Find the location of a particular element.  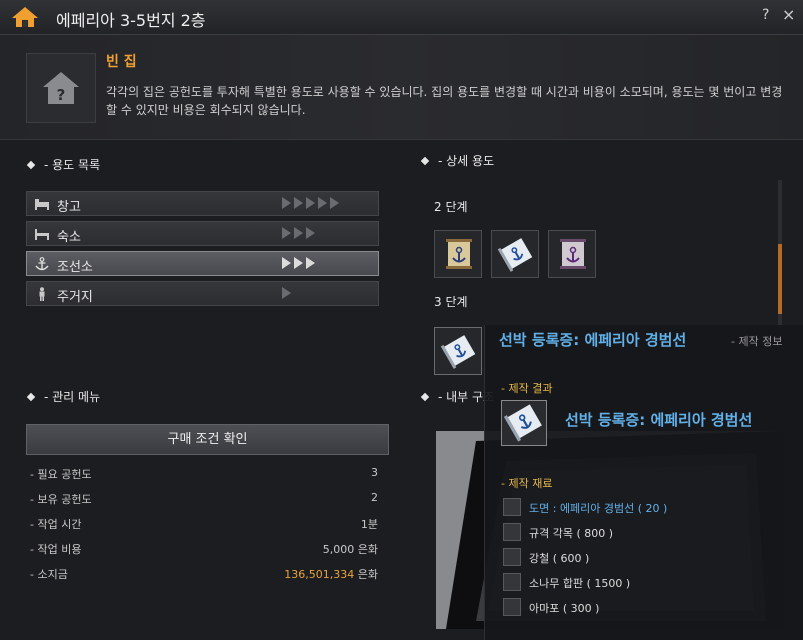

stage-2-label: 2 단계 is located at coordinates (451, 207).